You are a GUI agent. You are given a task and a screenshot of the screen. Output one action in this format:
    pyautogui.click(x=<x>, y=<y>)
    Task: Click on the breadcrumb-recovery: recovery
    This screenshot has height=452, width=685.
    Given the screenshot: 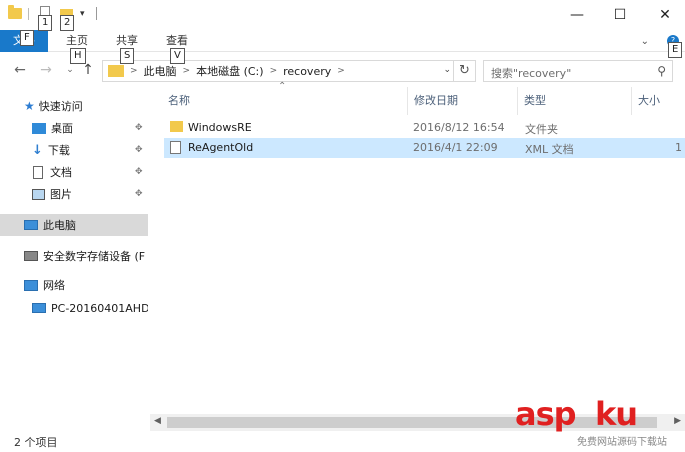 What is the action you would take?
    pyautogui.click(x=307, y=71)
    